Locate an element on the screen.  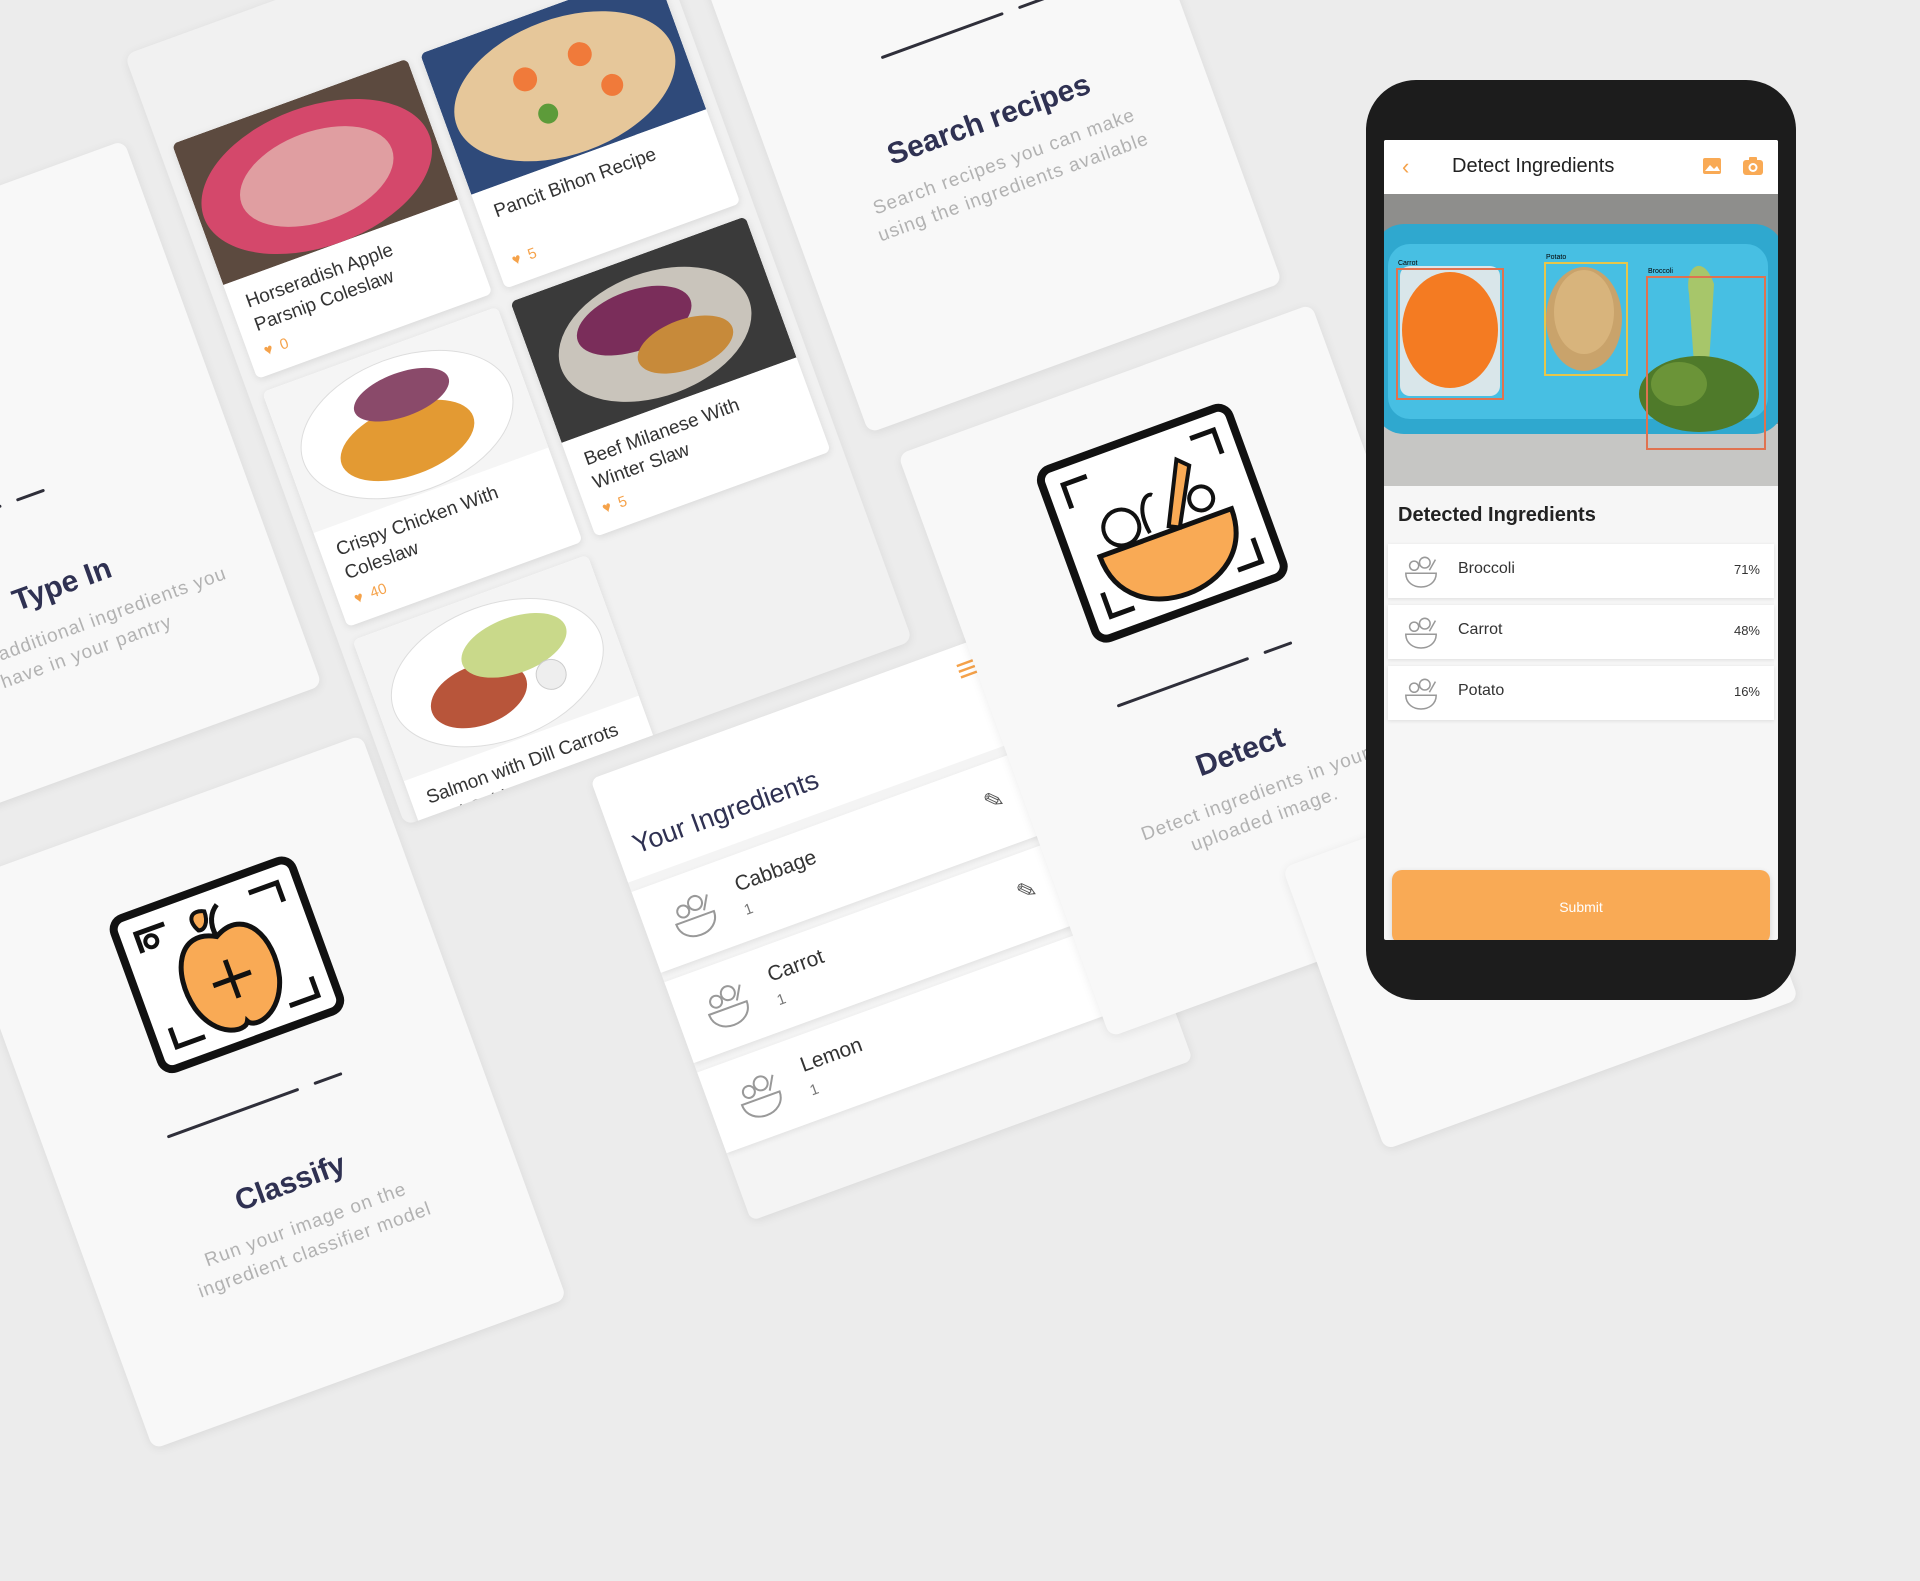
image-icon is located at coordinates (1712, 166).